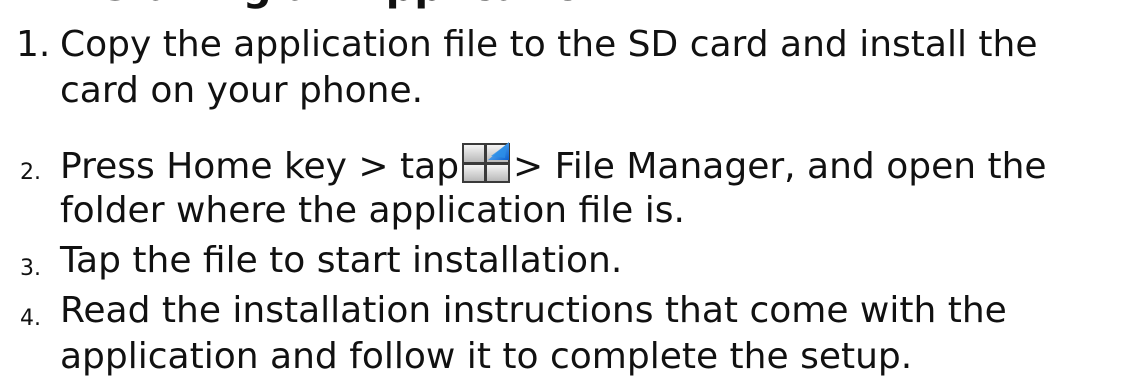 This screenshot has width=1128, height=389. Describe the element at coordinates (335, 6) in the screenshot. I see `section-heading: Installing an Application` at that location.